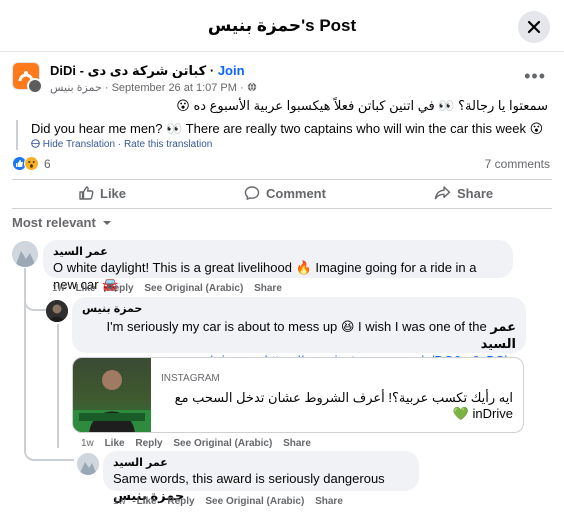 The height and width of the screenshot is (512, 564). I want to click on meta-author: حمزة بنيس, so click(76, 88).